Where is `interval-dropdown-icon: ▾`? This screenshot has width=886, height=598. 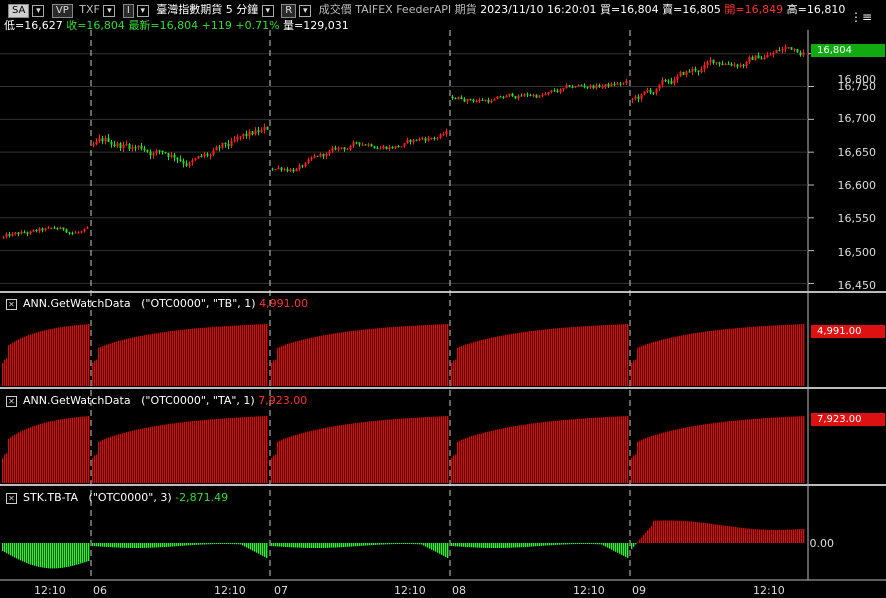
interval-dropdown-icon: ▾ is located at coordinates (267, 11).